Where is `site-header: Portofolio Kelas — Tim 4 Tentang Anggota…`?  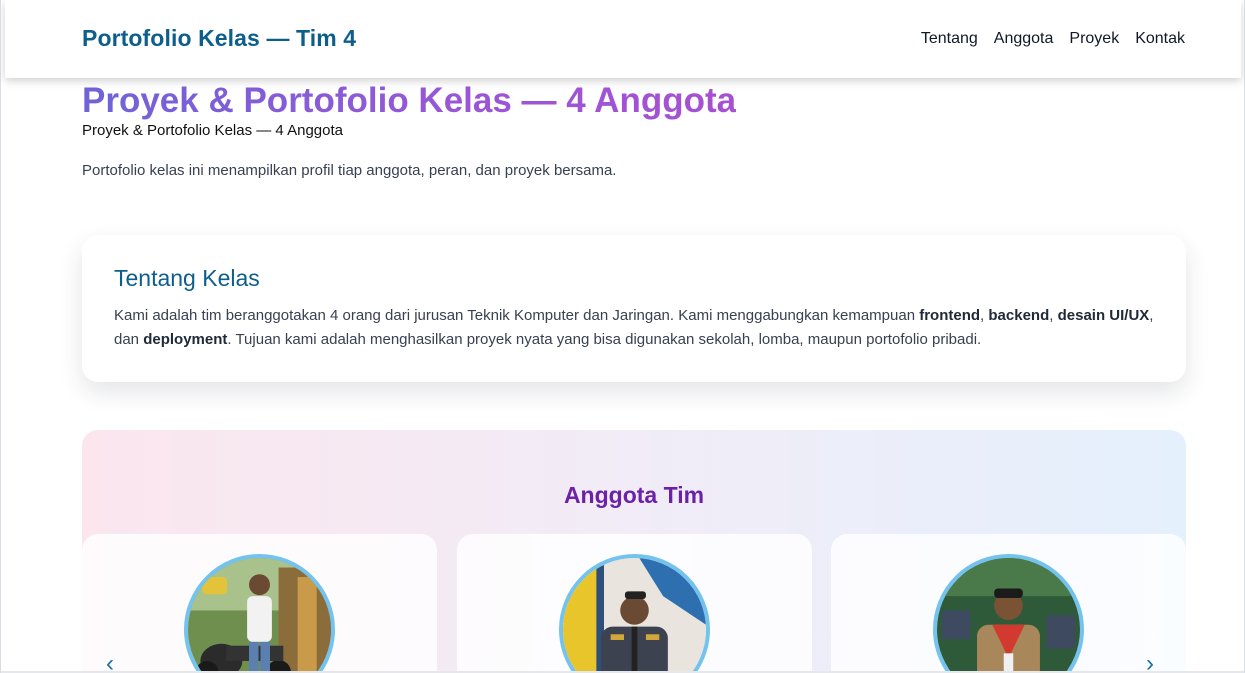 site-header: Portofolio Kelas — Tim 4 Tentang Anggota… is located at coordinates (623, 39).